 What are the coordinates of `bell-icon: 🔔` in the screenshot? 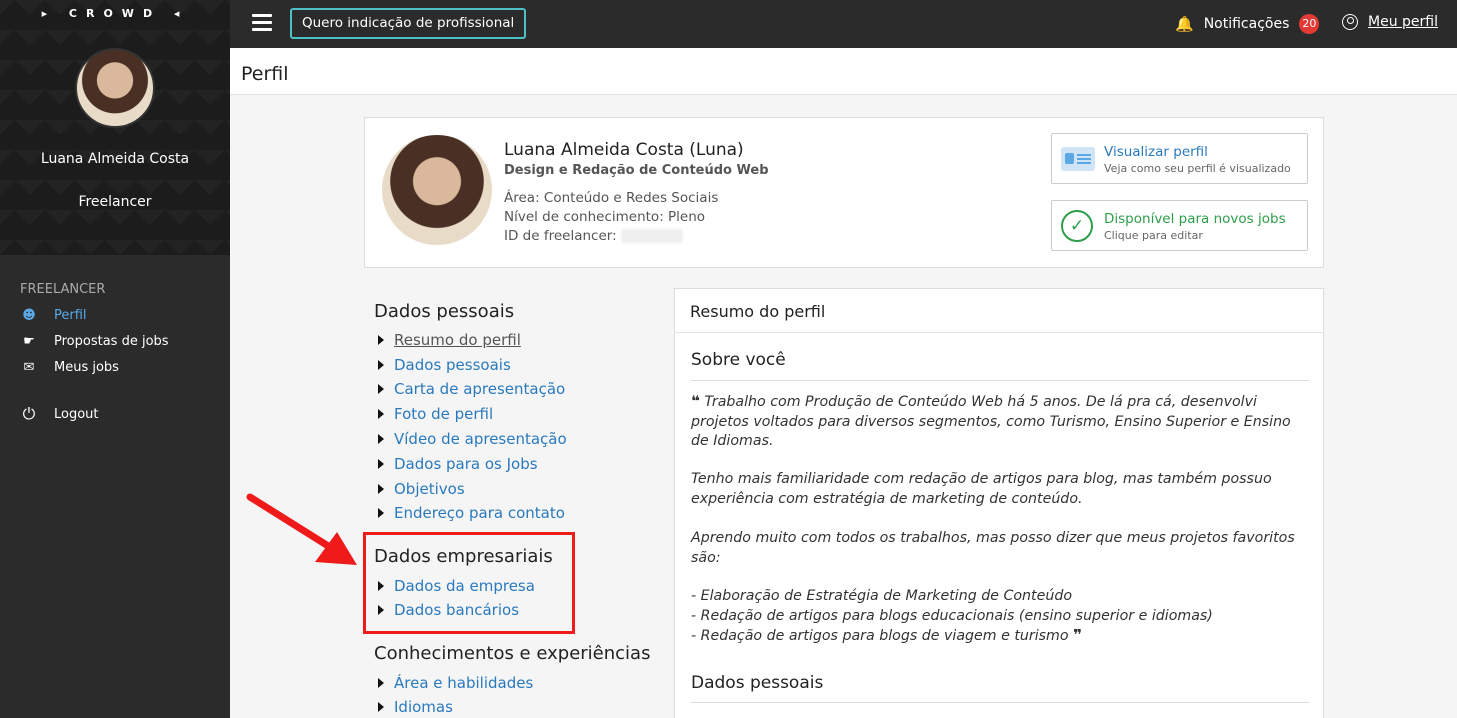 It's located at (1184, 24).